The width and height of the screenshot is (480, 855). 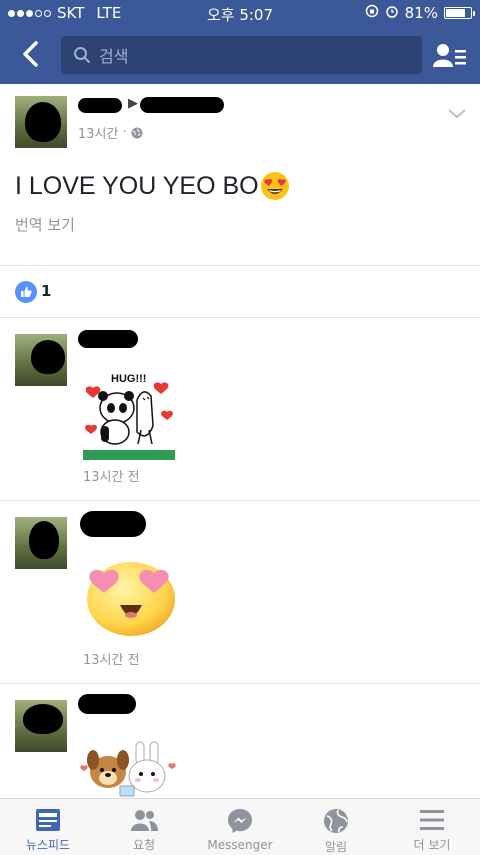 I want to click on tab-label: 뉴스피드, so click(x=48, y=845).